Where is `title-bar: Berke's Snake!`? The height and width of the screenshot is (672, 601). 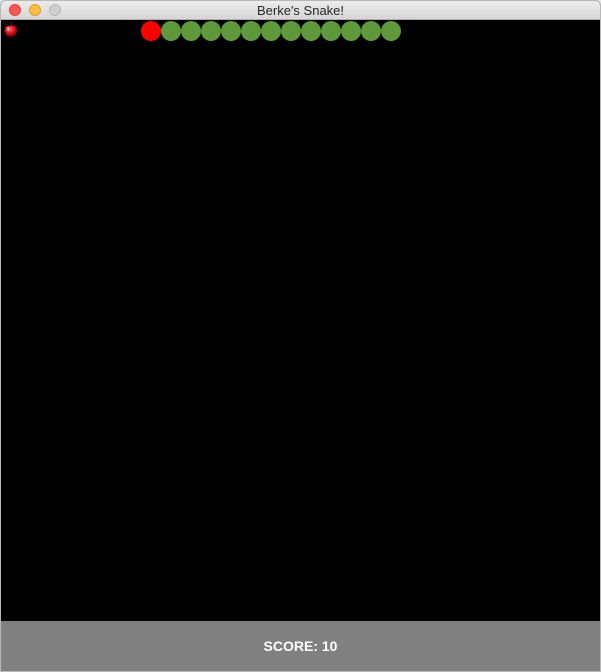
title-bar: Berke's Snake! is located at coordinates (300, 10).